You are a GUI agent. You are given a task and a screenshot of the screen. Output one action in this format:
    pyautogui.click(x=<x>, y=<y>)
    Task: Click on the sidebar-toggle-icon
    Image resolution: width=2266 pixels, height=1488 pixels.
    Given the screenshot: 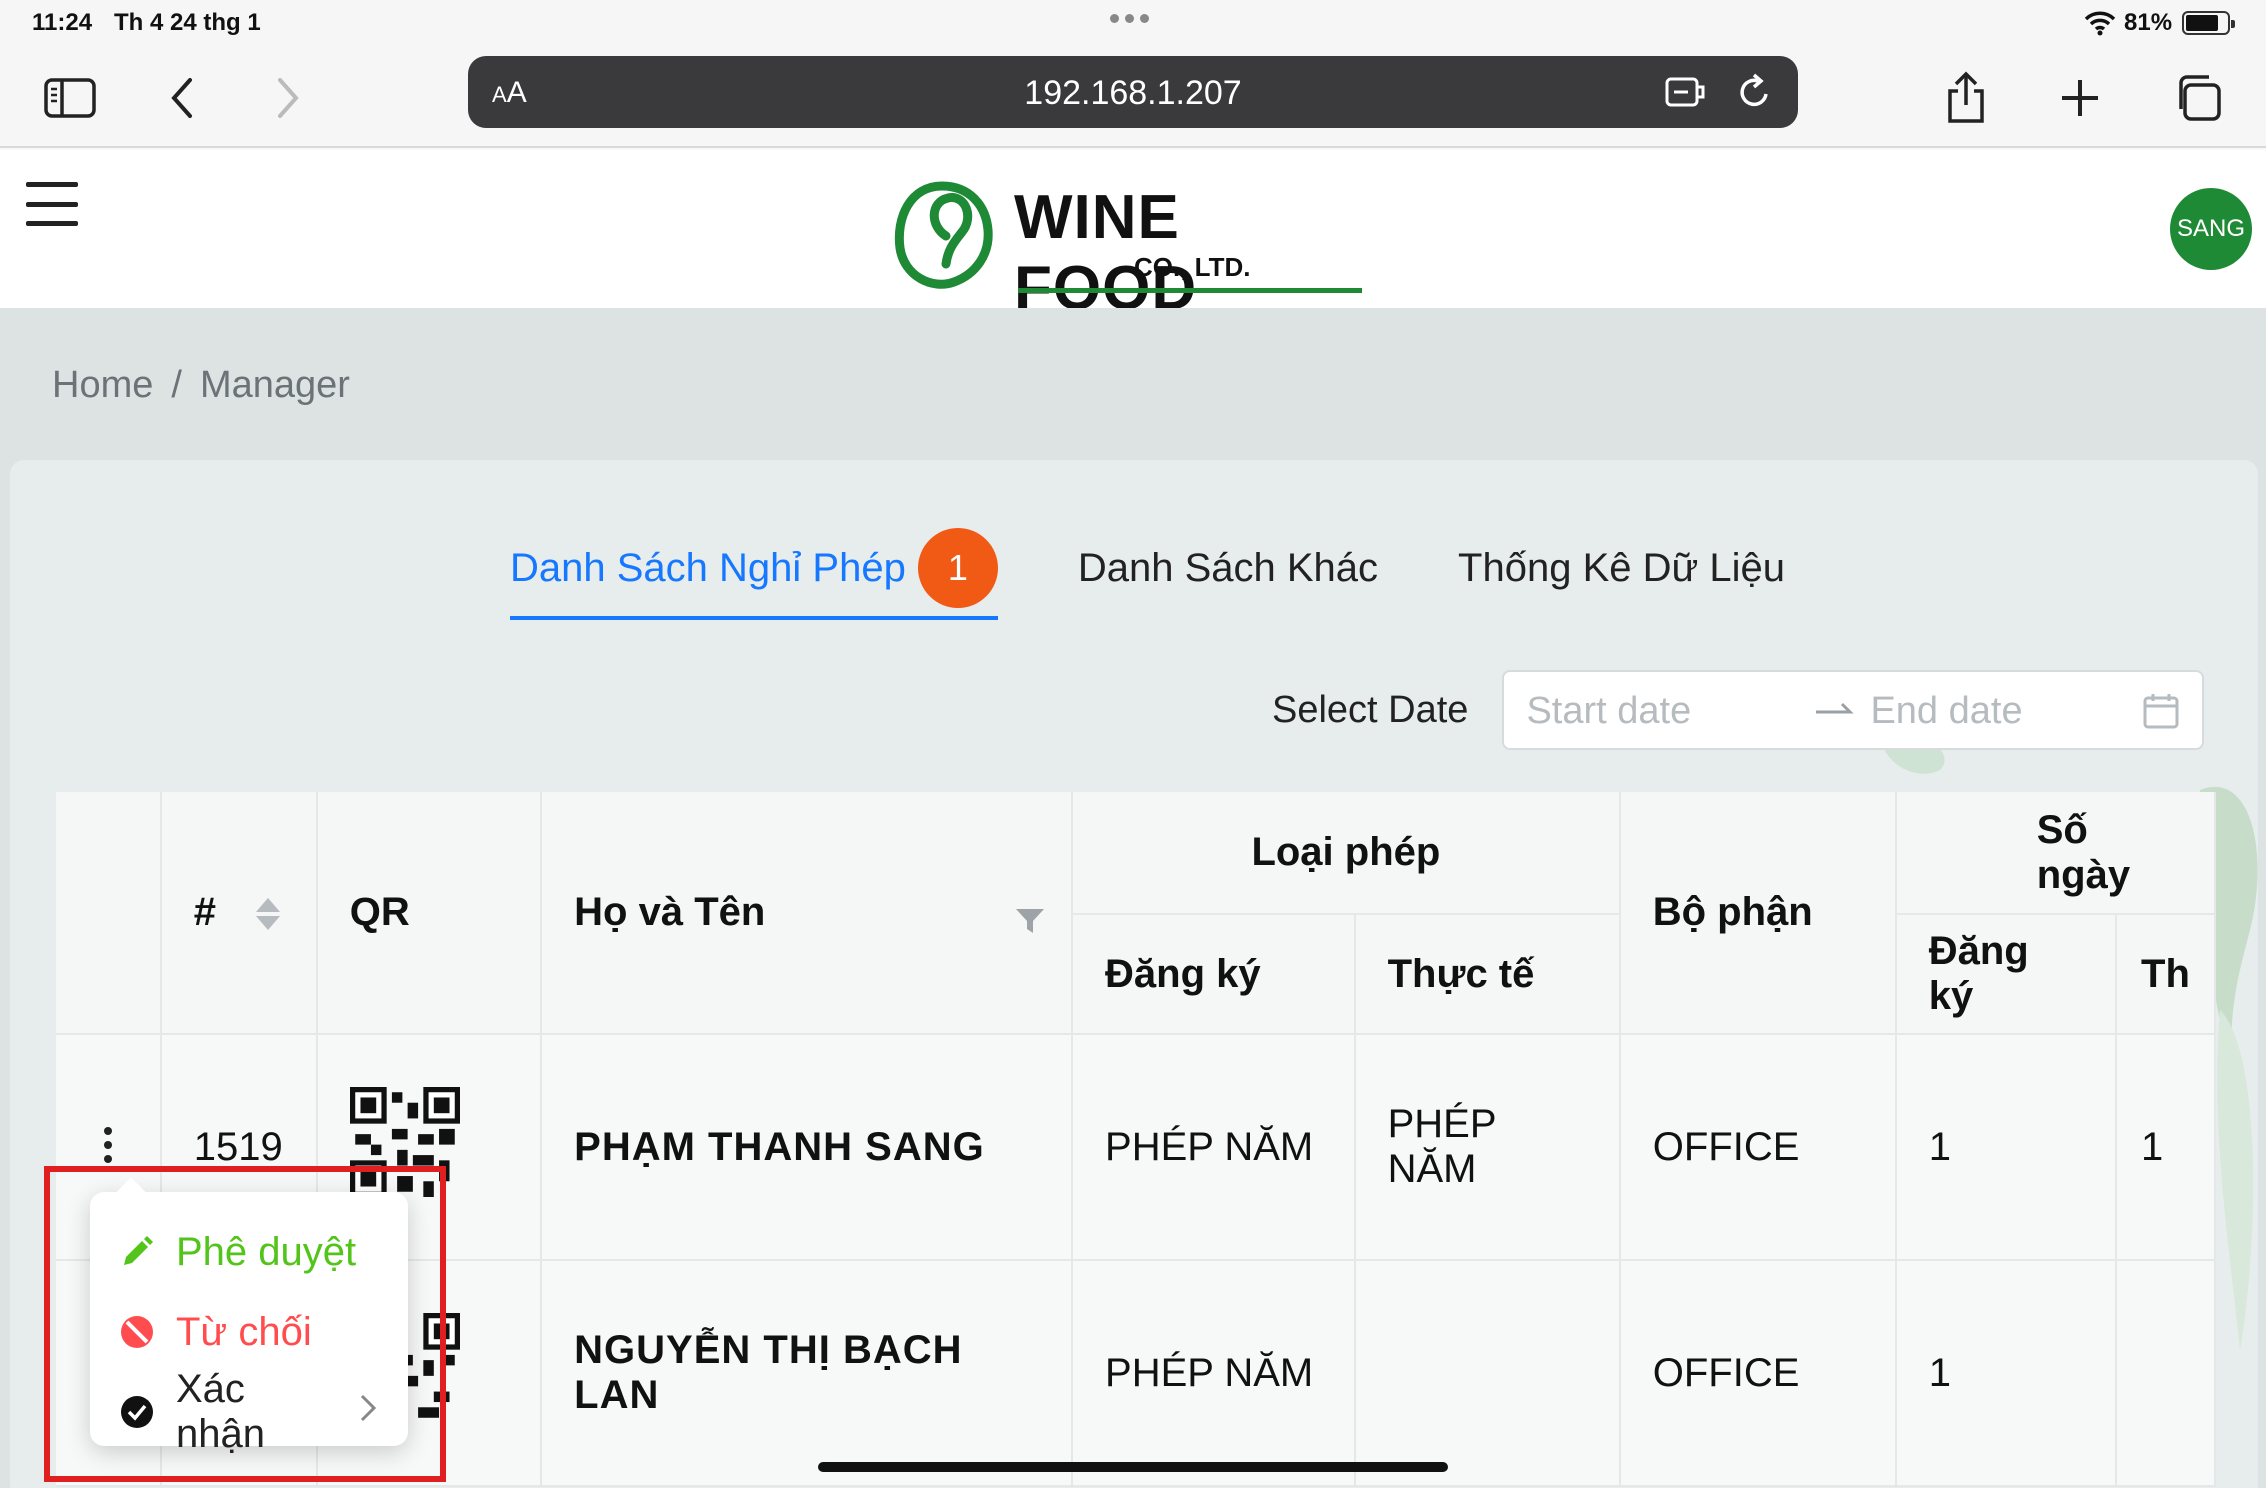 What is the action you would take?
    pyautogui.click(x=70, y=98)
    